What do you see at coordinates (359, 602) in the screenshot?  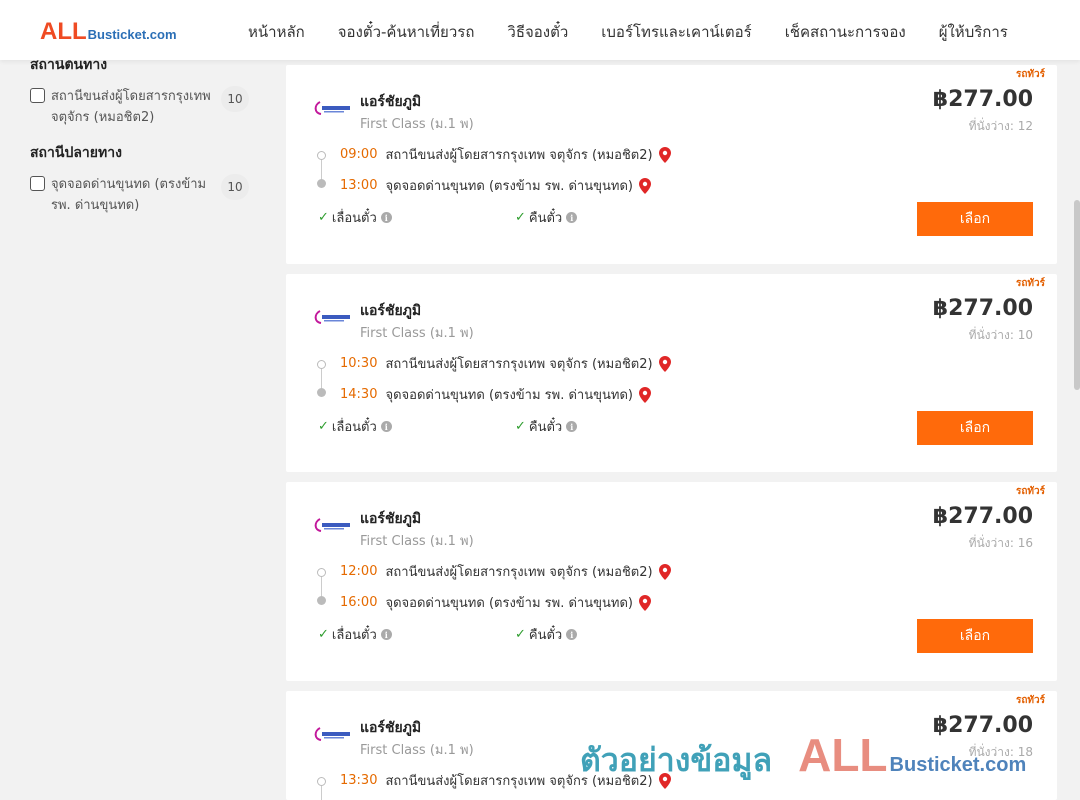 I see `arrival-time: 16:00` at bounding box center [359, 602].